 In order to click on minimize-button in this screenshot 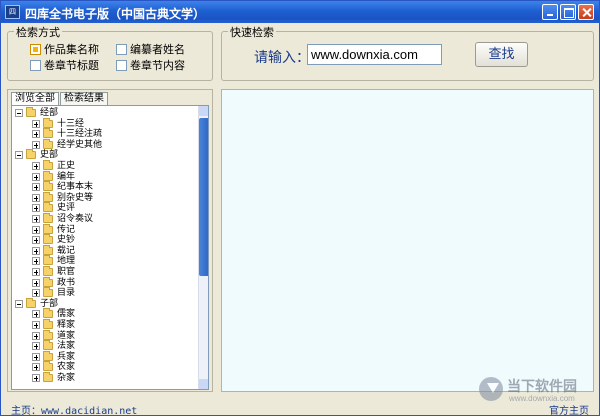, I will do `click(550, 12)`.